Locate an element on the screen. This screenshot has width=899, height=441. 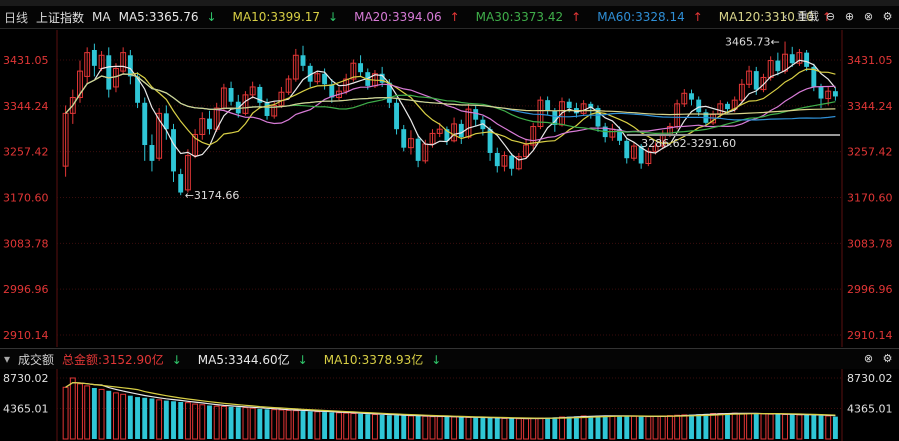
collapse-icon: ▾ is located at coordinates (7, 359).